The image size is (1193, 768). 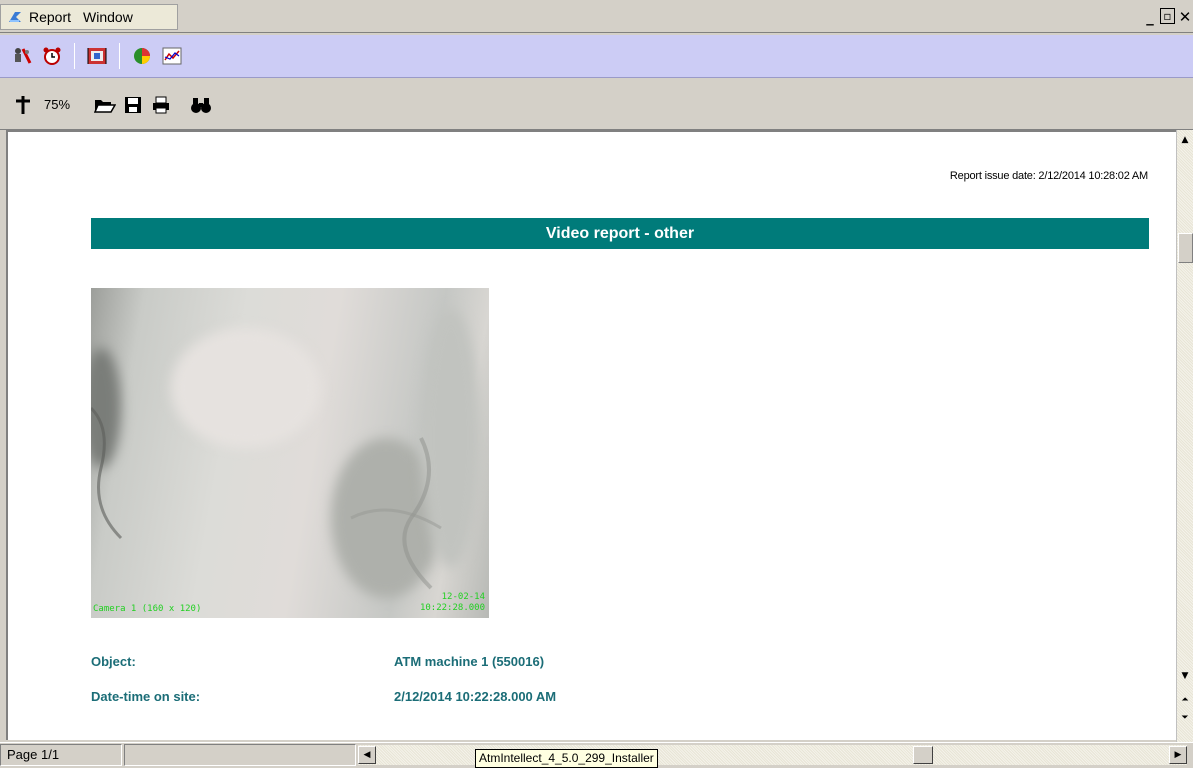 I want to click on menu-bar: Report Window _ ▫ ✕, so click(x=596, y=16).